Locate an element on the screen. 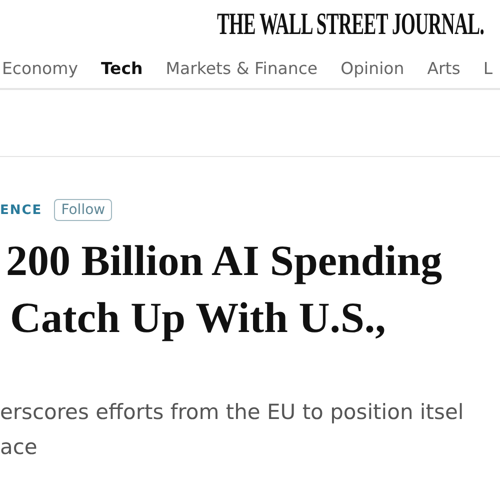 The width and height of the screenshot is (500, 500). headline-line: 200 Billion AI Spending is located at coordinates (225, 262).